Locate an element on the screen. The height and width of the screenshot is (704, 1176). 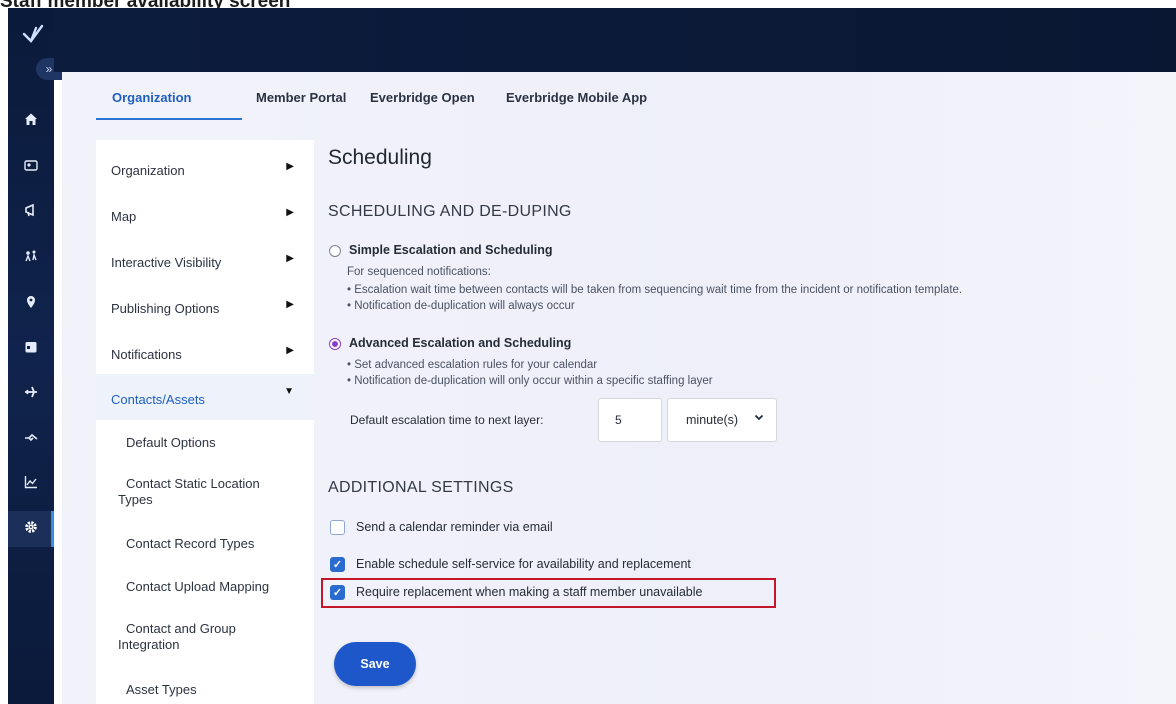
chart-icon is located at coordinates (31, 484).